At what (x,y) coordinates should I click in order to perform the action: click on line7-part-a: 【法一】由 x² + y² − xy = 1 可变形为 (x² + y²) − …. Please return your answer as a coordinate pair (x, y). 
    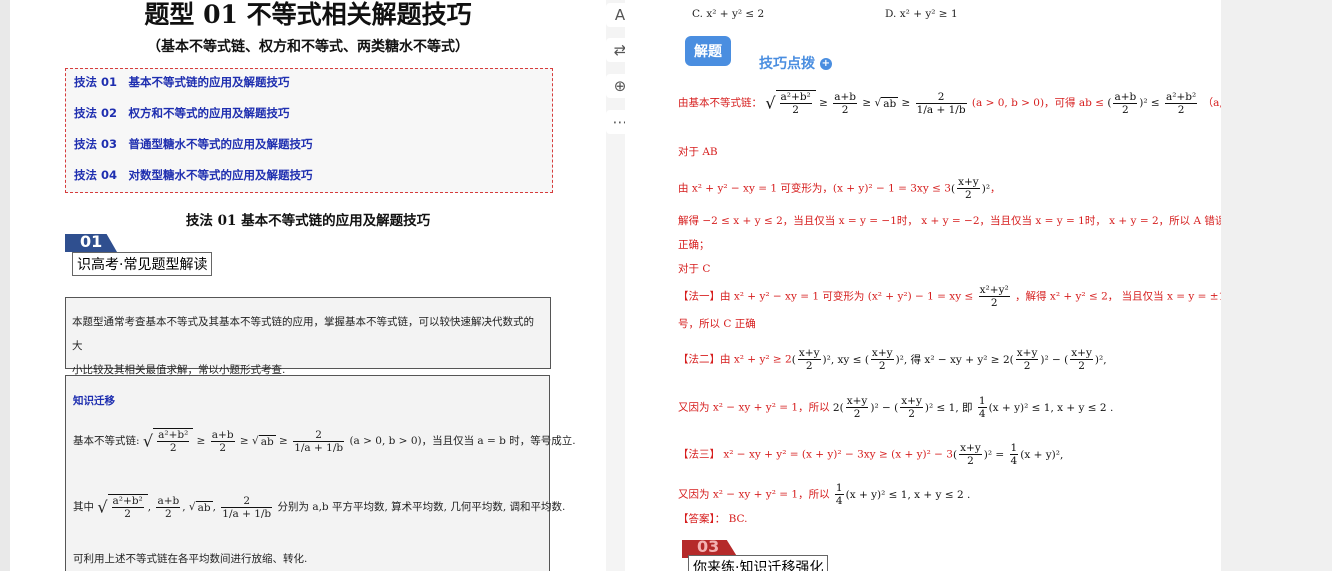
    Looking at the image, I should click on (826, 296).